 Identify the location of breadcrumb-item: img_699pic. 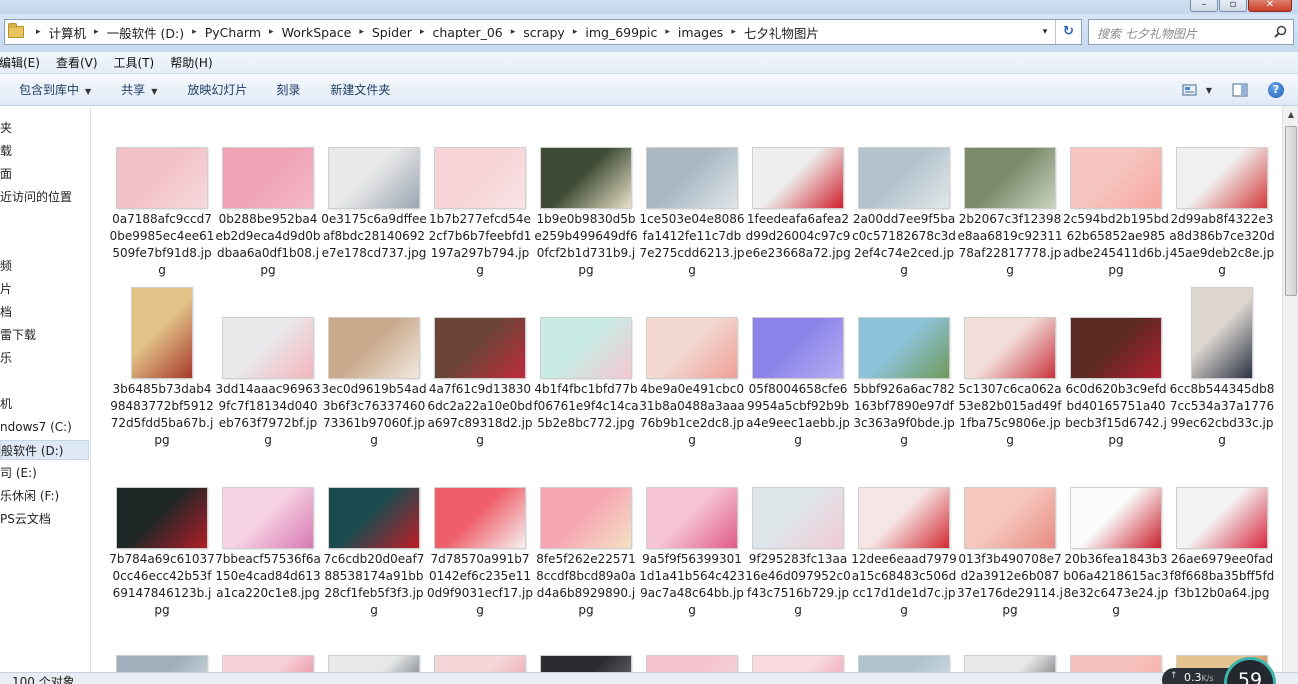
(621, 32).